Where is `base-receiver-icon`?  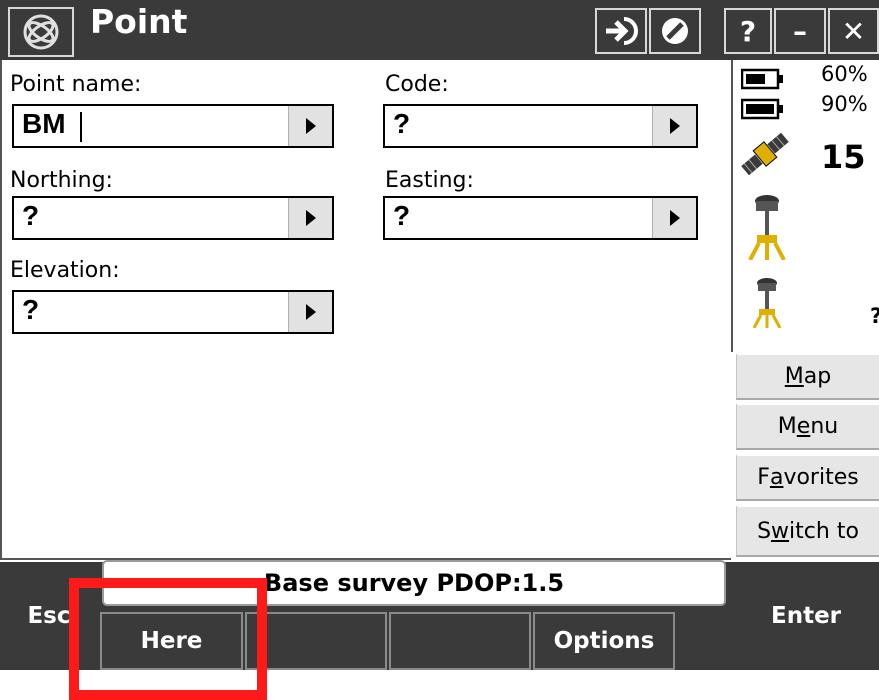
base-receiver-icon is located at coordinates (767, 229).